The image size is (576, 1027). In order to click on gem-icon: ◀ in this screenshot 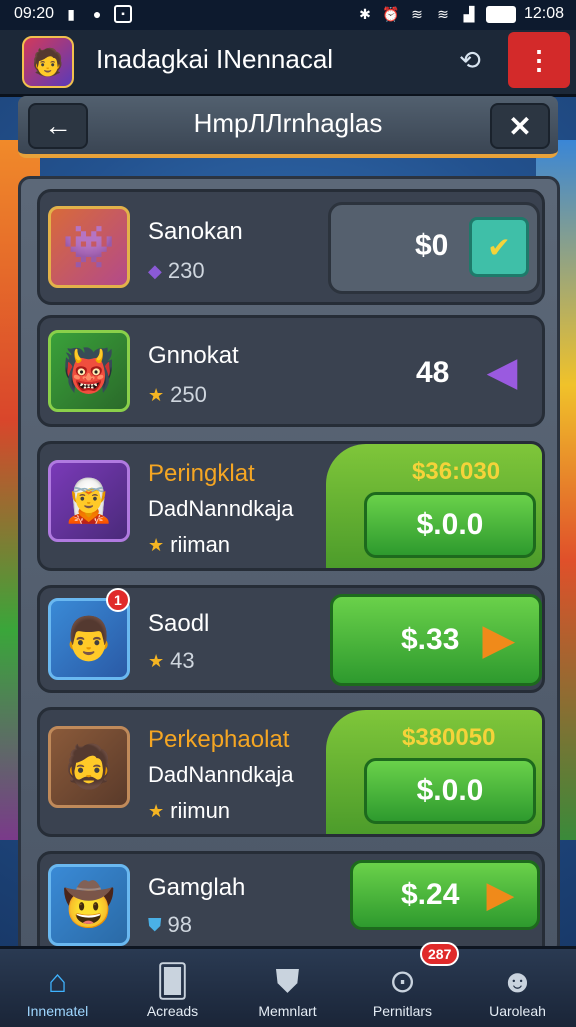, I will do `click(502, 372)`.